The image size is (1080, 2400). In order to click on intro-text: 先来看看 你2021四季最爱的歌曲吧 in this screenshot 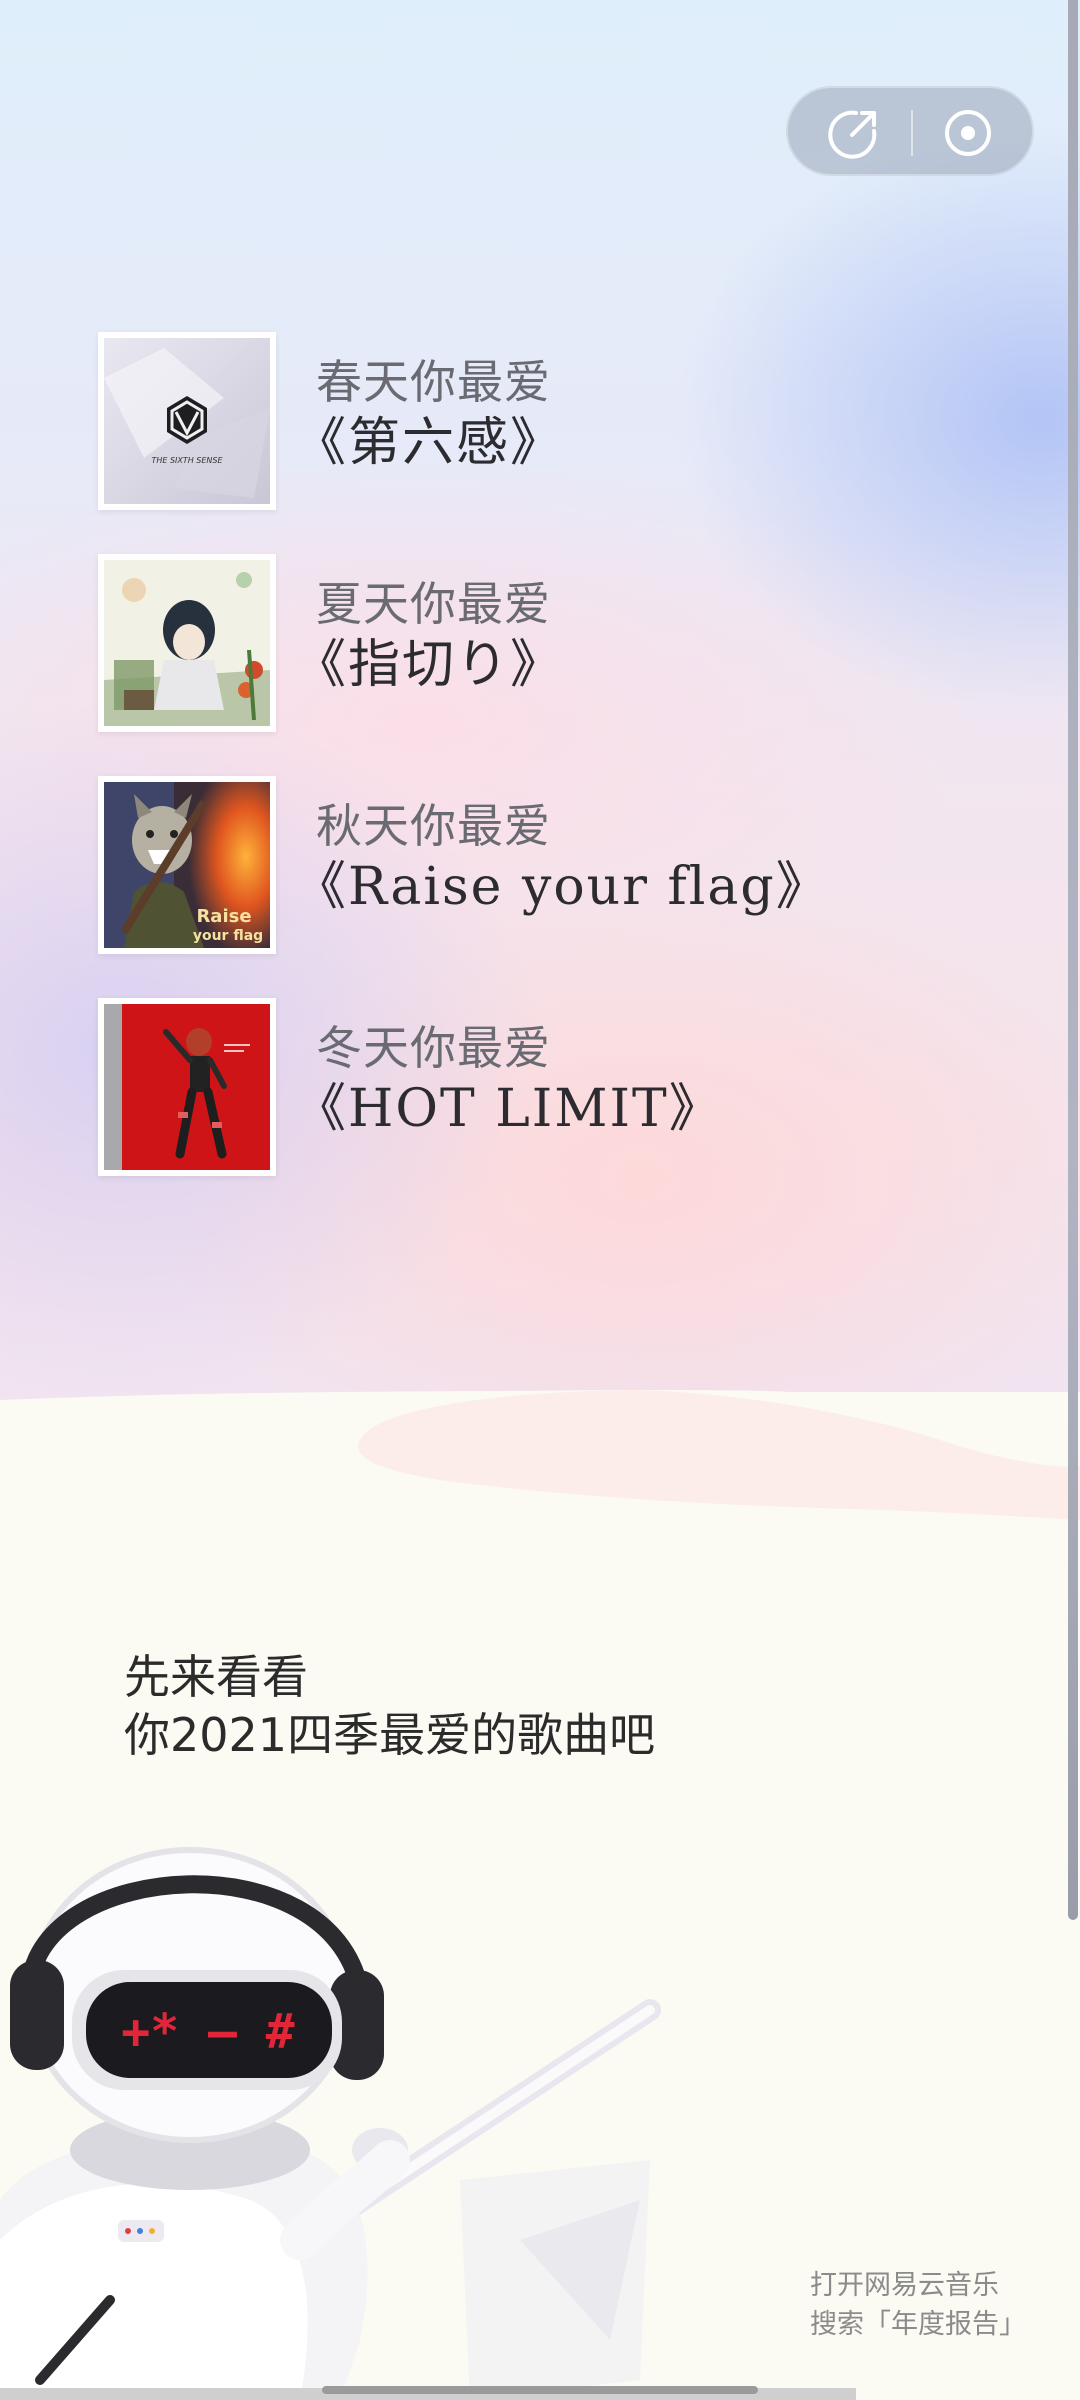, I will do `click(389, 1706)`.